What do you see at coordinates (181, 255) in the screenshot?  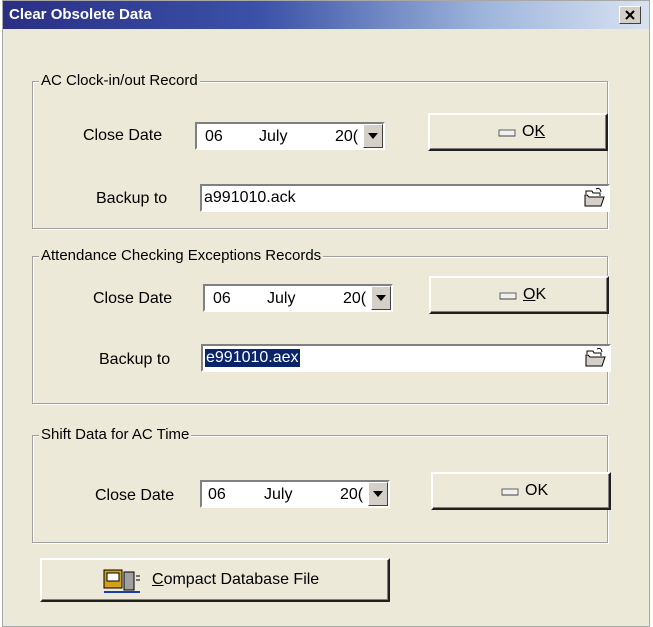 I see `group-legend: Attendance Checking Exceptions Records` at bounding box center [181, 255].